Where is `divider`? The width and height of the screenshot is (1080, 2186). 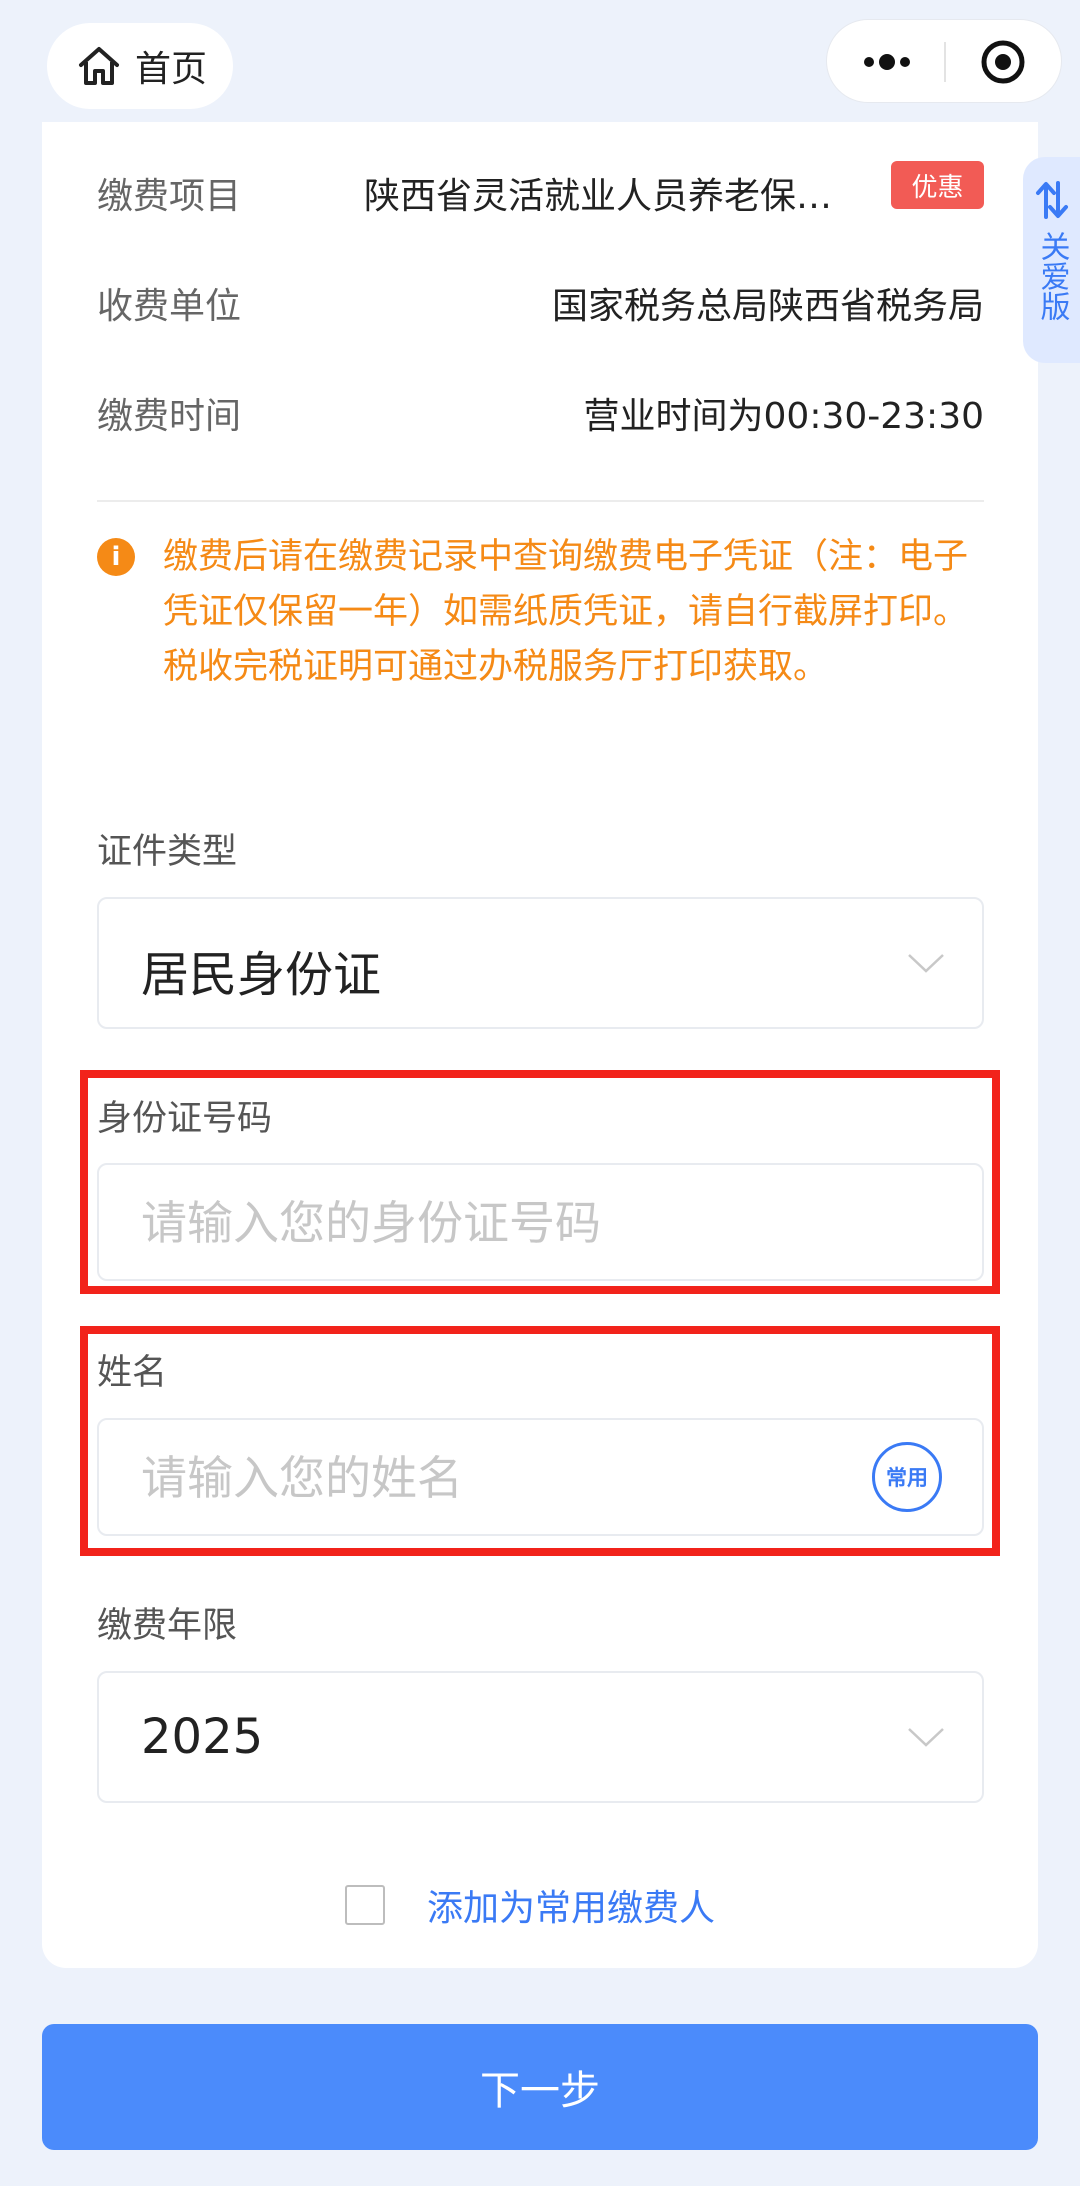
divider is located at coordinates (540, 501).